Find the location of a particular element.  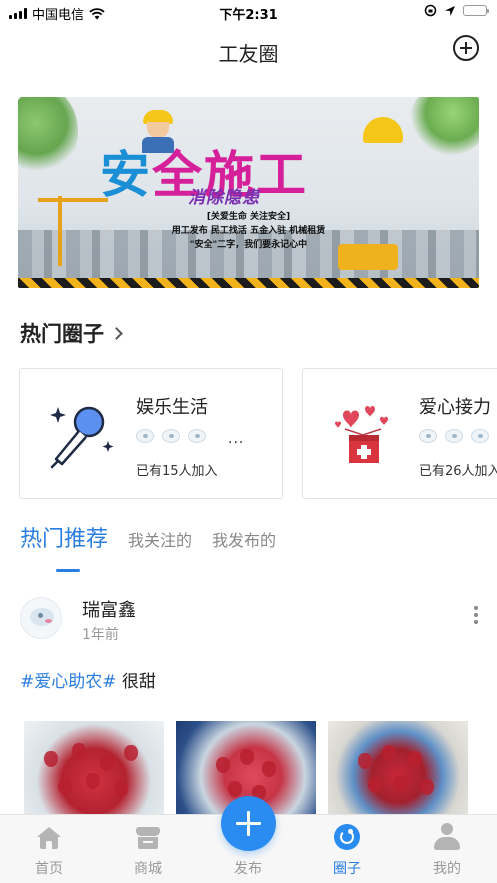

tab-me: 我的 is located at coordinates (447, 849).